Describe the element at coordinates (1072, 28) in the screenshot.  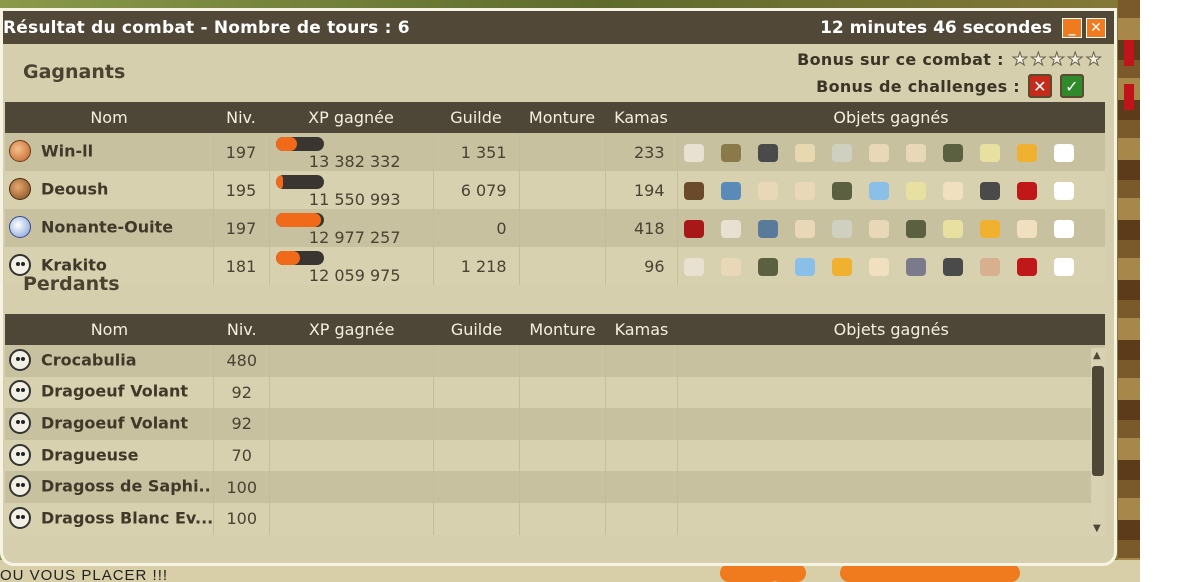
I see `minimize-button: _` at that location.